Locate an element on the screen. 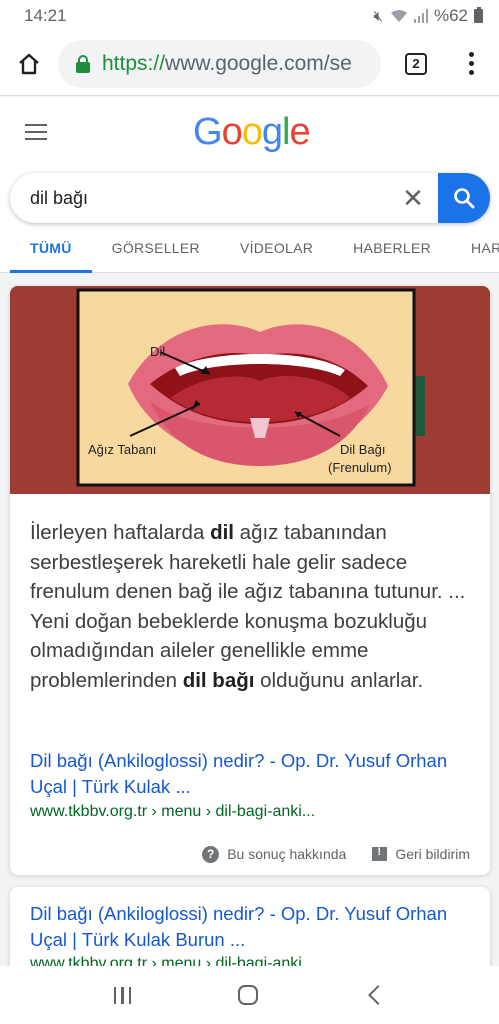  browser-toolbar: https://www.google.com/se 2 is located at coordinates (249, 64).